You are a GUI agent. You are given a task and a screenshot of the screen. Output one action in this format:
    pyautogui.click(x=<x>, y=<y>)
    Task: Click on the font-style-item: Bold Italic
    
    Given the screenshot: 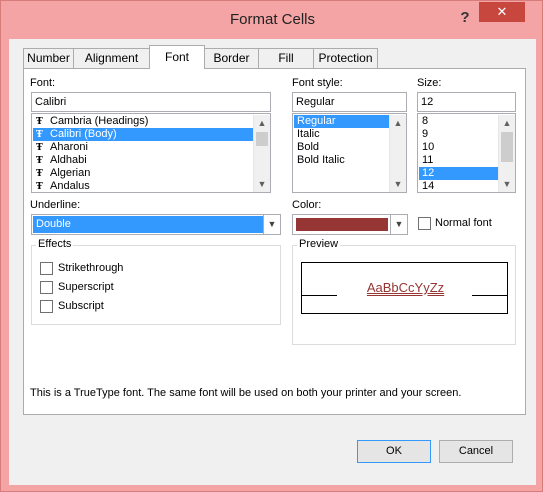 What is the action you would take?
    pyautogui.click(x=341, y=160)
    